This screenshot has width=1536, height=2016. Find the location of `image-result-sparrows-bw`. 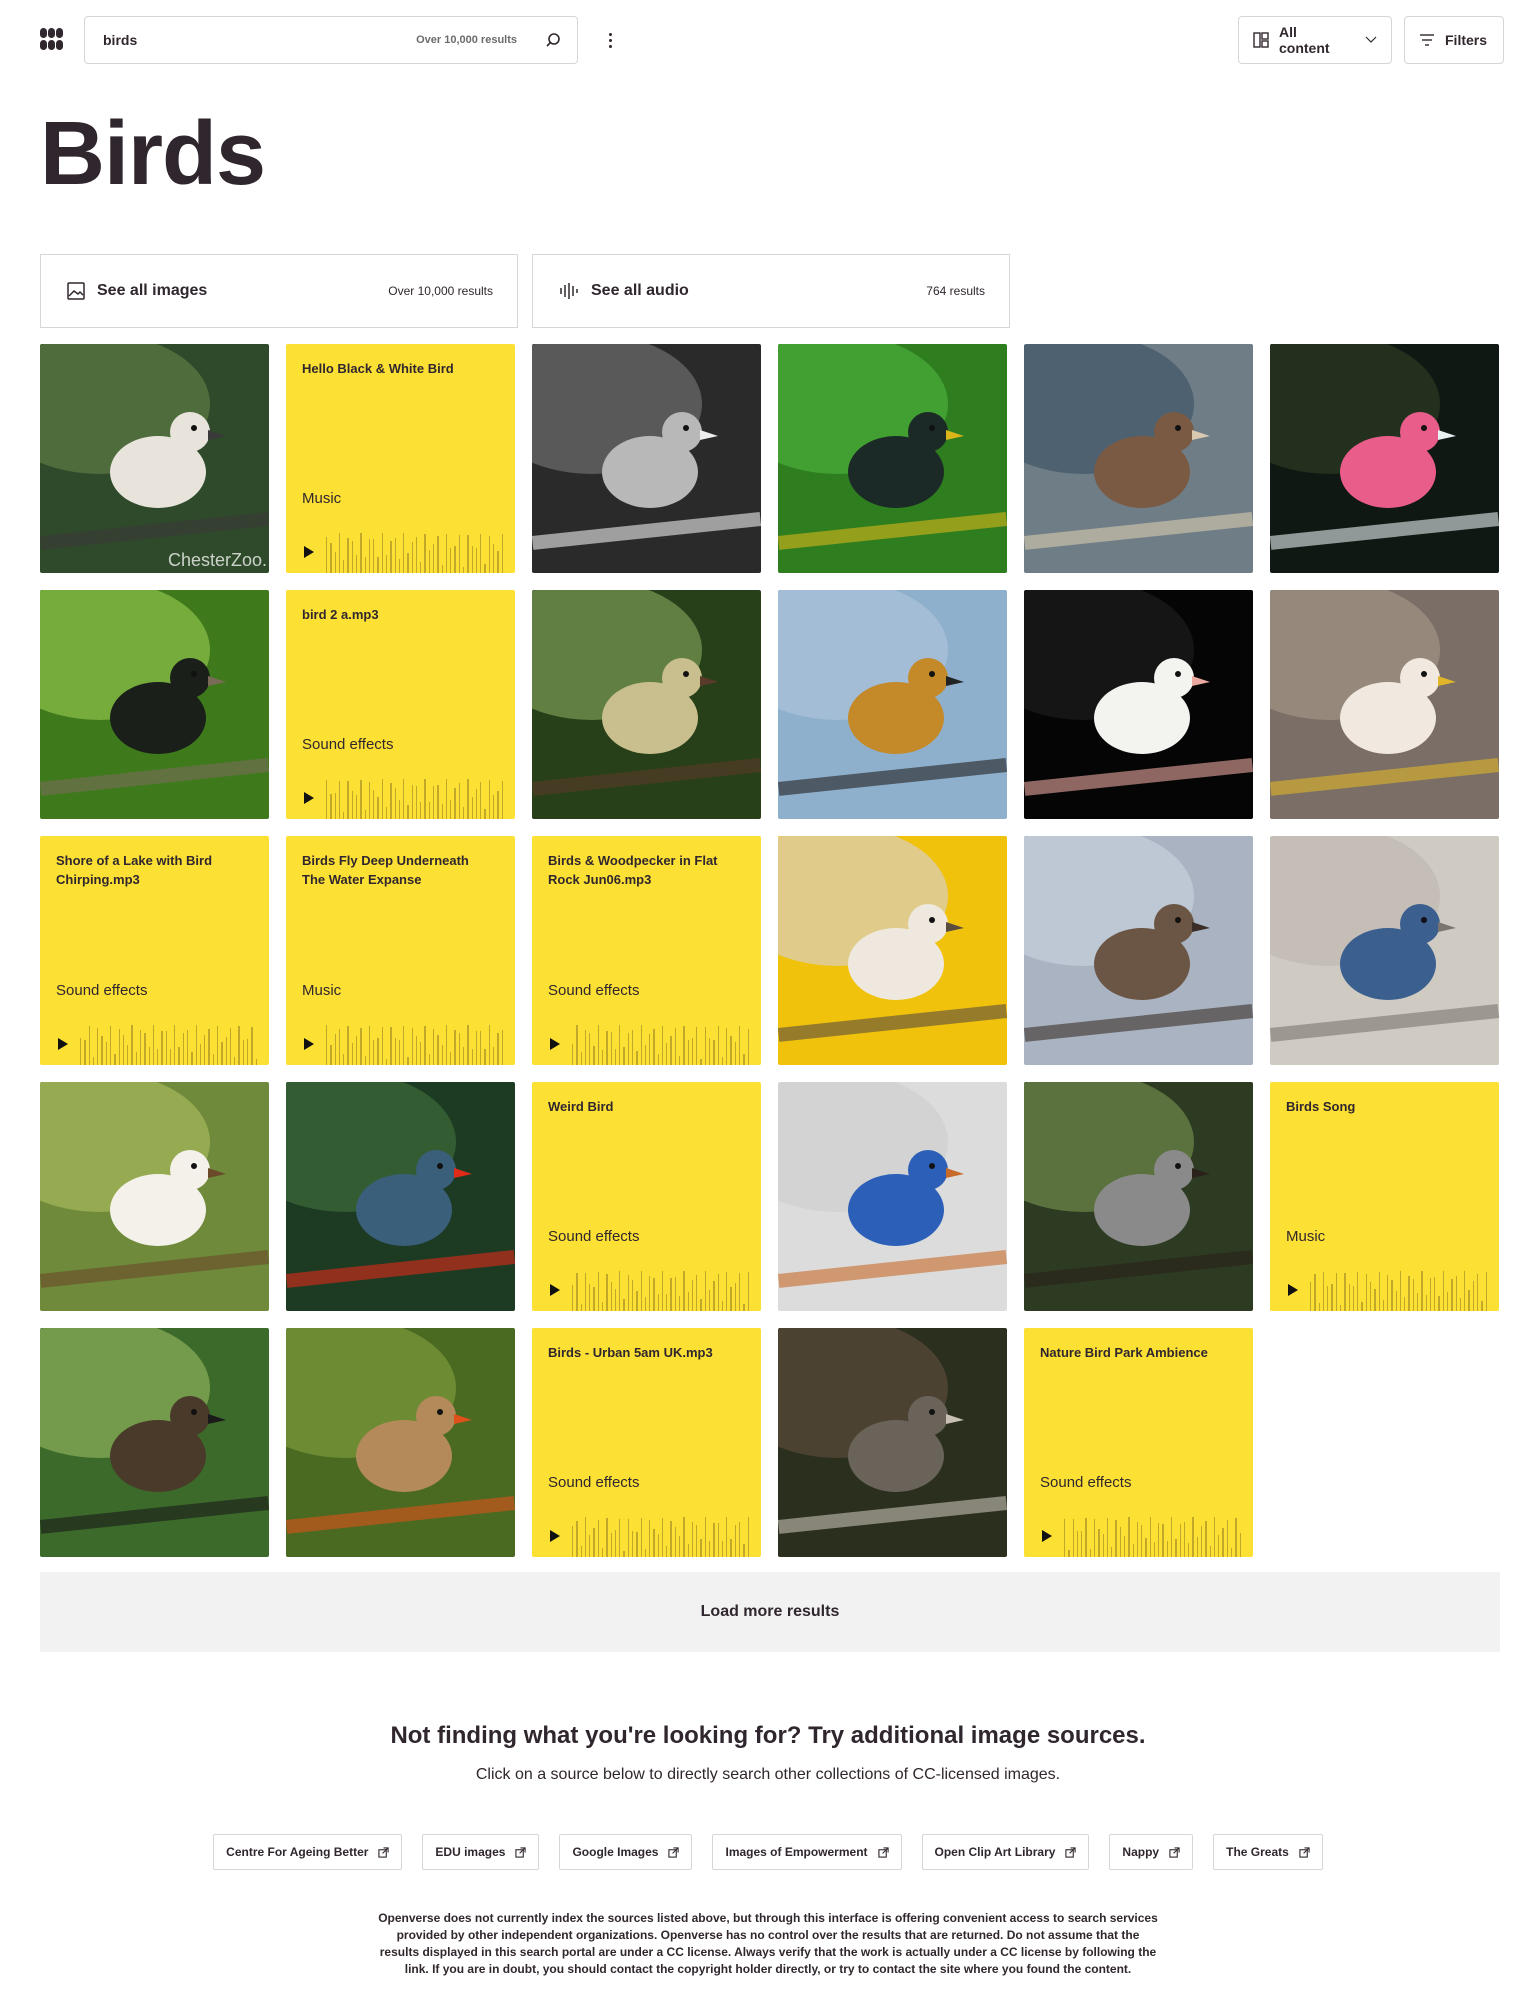

image-result-sparrows-bw is located at coordinates (646, 458).